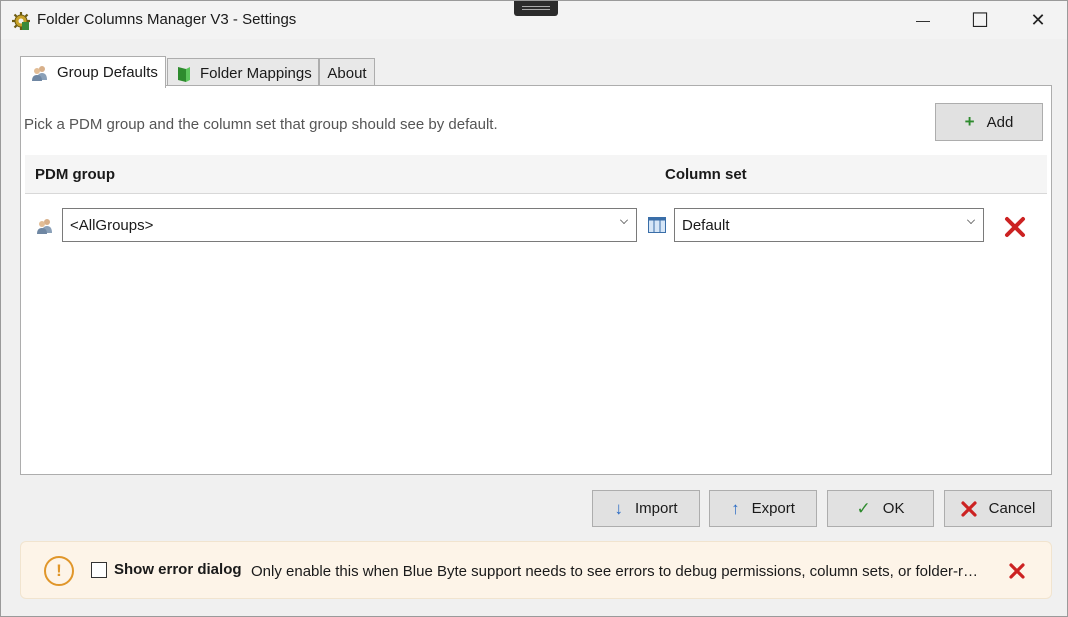 The width and height of the screenshot is (1068, 617). Describe the element at coordinates (863, 508) in the screenshot. I see `checkmark-icon: ✓` at that location.